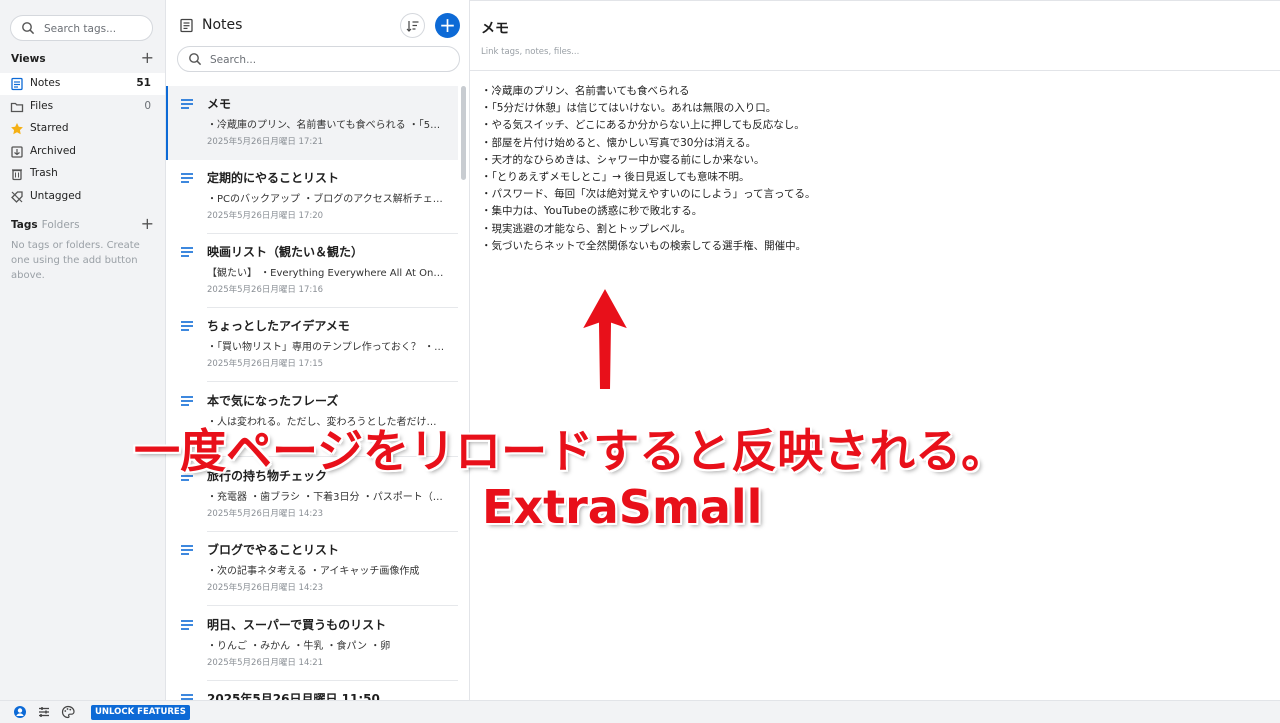 This screenshot has width=1280, height=723. Describe the element at coordinates (56, 196) in the screenshot. I see `nav-item-label: Untagged` at that location.